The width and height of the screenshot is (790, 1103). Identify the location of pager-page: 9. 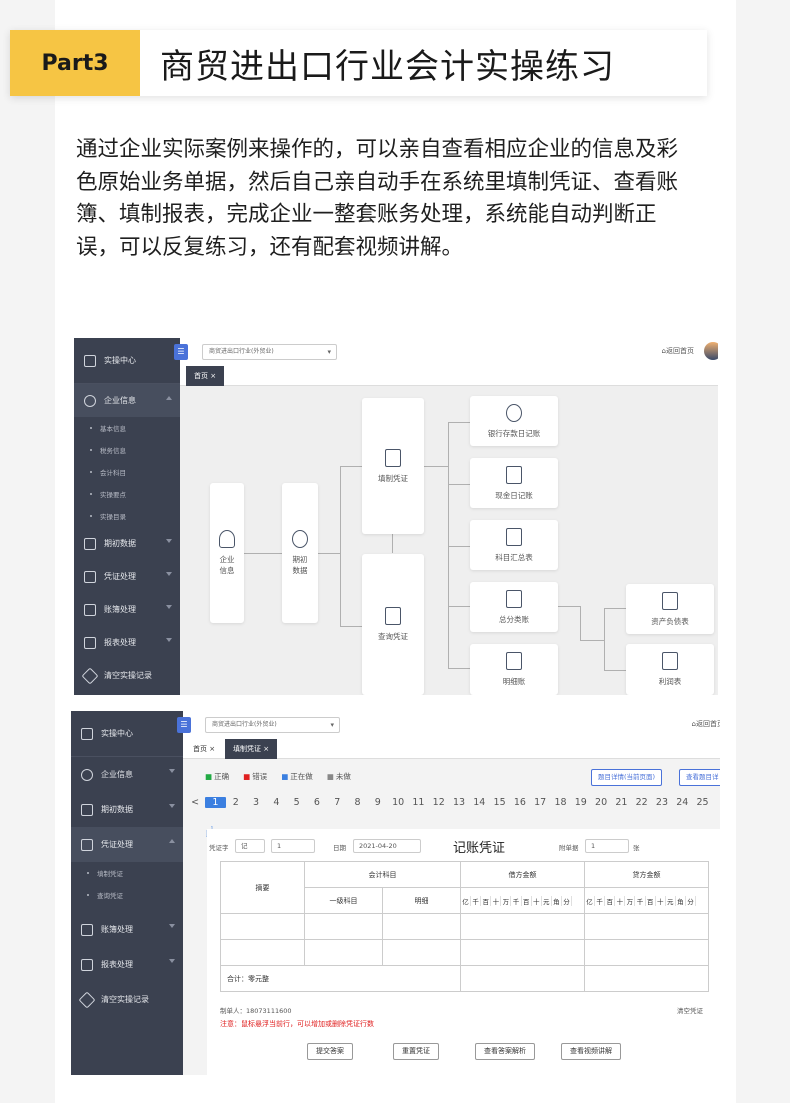
(378, 802).